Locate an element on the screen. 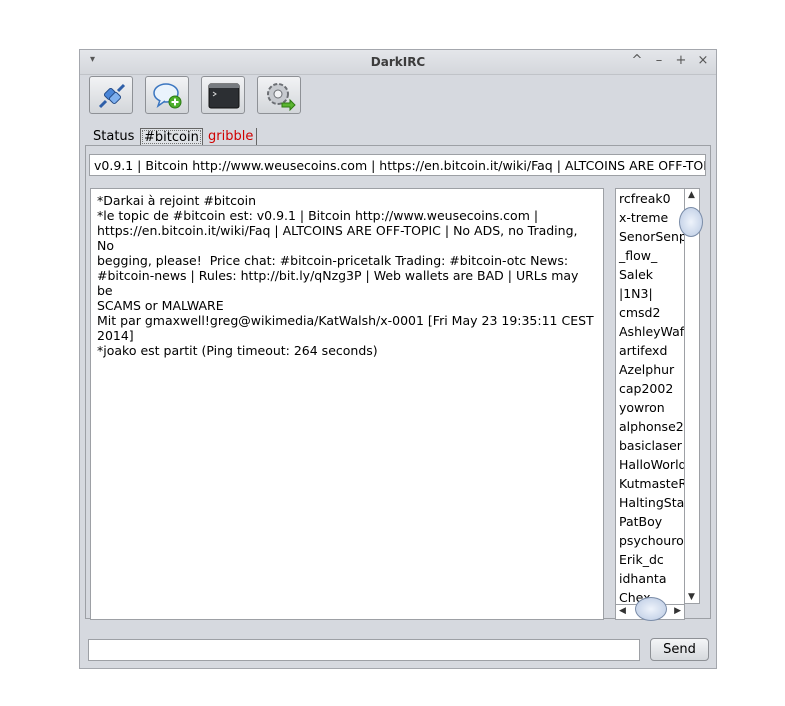  connect-button is located at coordinates (111, 95).